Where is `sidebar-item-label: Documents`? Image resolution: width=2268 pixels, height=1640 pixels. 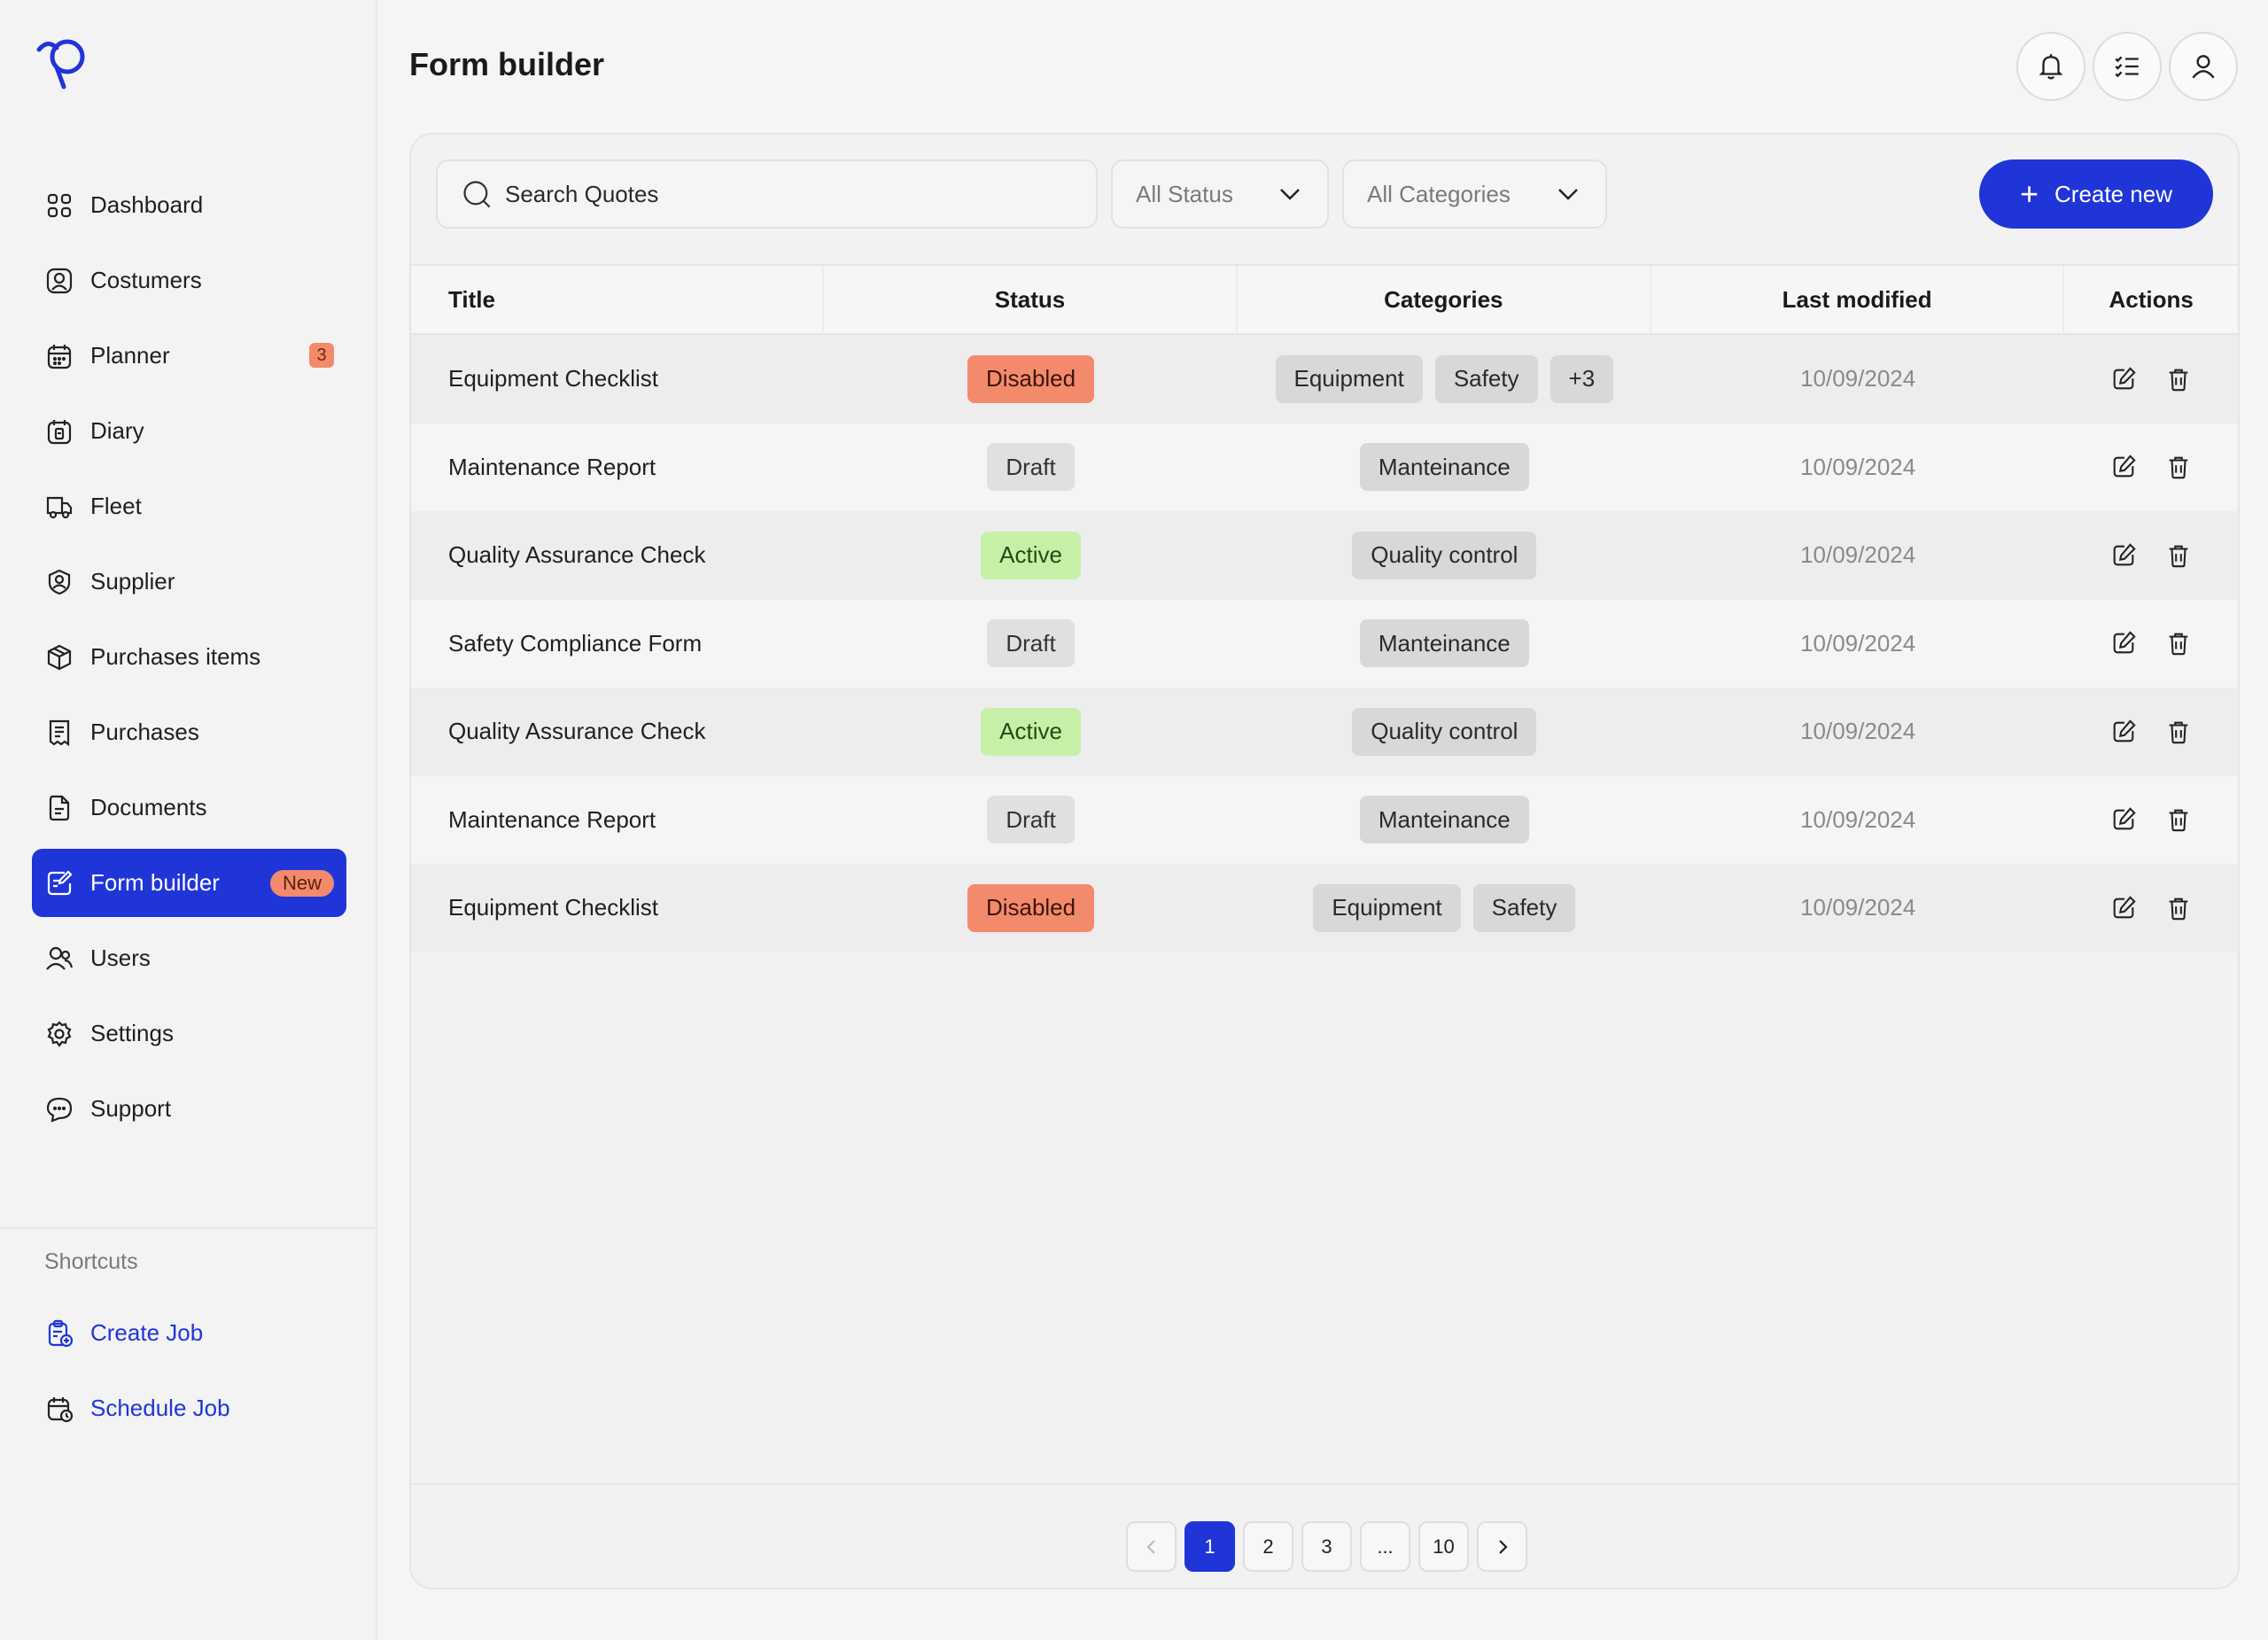
sidebar-item-label: Documents is located at coordinates (148, 807).